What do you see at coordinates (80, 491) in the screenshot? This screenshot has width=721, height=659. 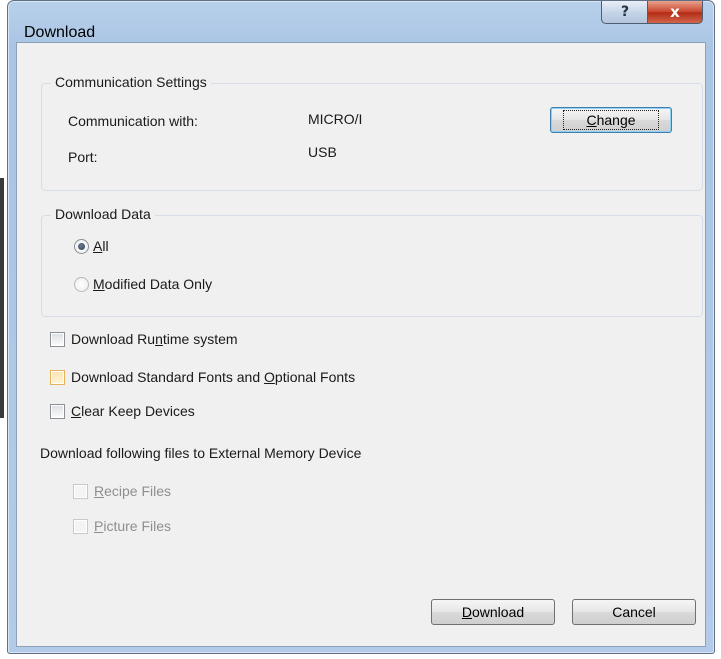 I see `recipe-files-box` at bounding box center [80, 491].